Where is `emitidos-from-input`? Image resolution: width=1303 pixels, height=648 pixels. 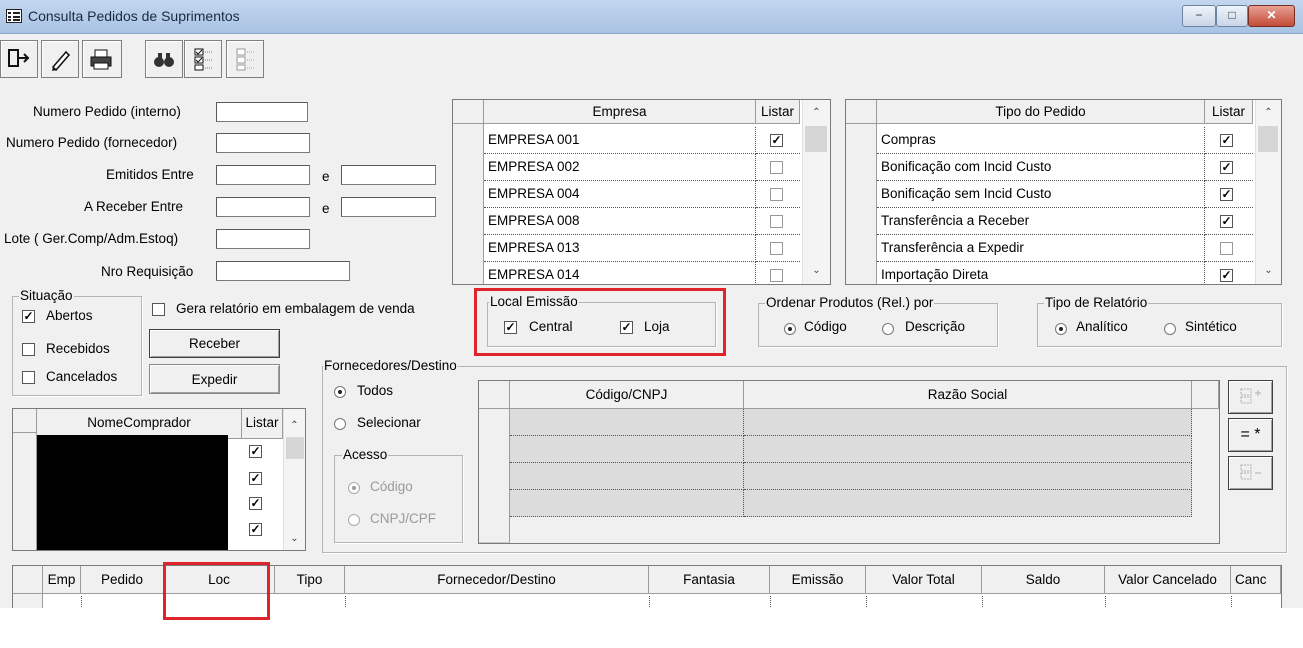
emitidos-from-input is located at coordinates (263, 175).